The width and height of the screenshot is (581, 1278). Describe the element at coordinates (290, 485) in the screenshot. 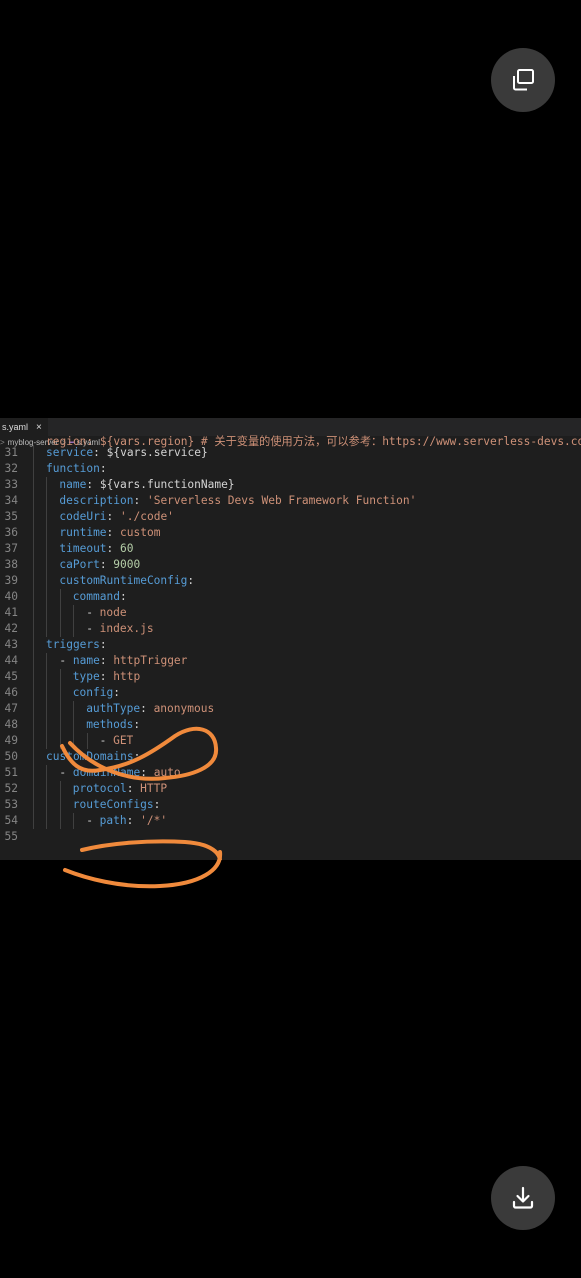

I see `code-line: 33 name: ${vars.functionName}` at that location.